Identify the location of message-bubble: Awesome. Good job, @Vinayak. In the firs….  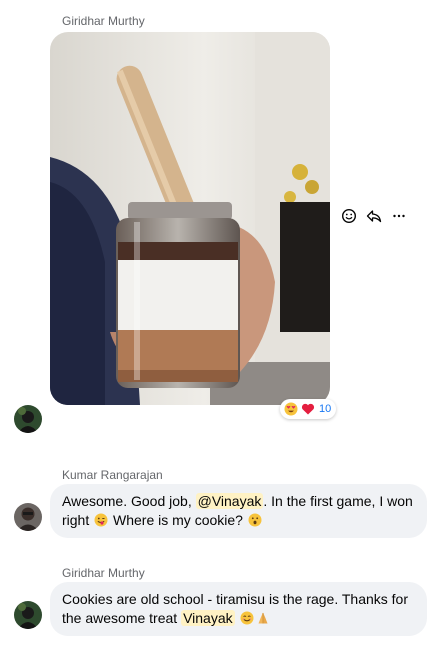
(238, 511).